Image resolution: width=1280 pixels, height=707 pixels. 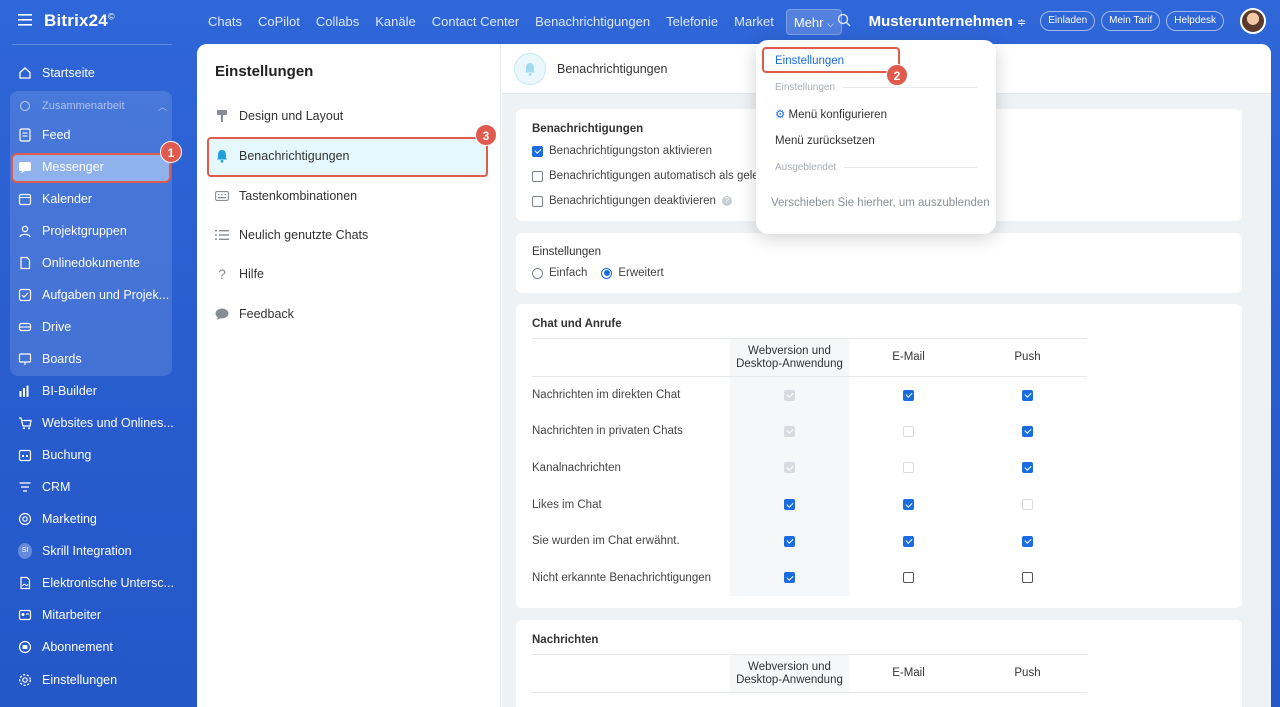 I want to click on notifications-box-title: Benachrichtigungen, so click(x=588, y=129).